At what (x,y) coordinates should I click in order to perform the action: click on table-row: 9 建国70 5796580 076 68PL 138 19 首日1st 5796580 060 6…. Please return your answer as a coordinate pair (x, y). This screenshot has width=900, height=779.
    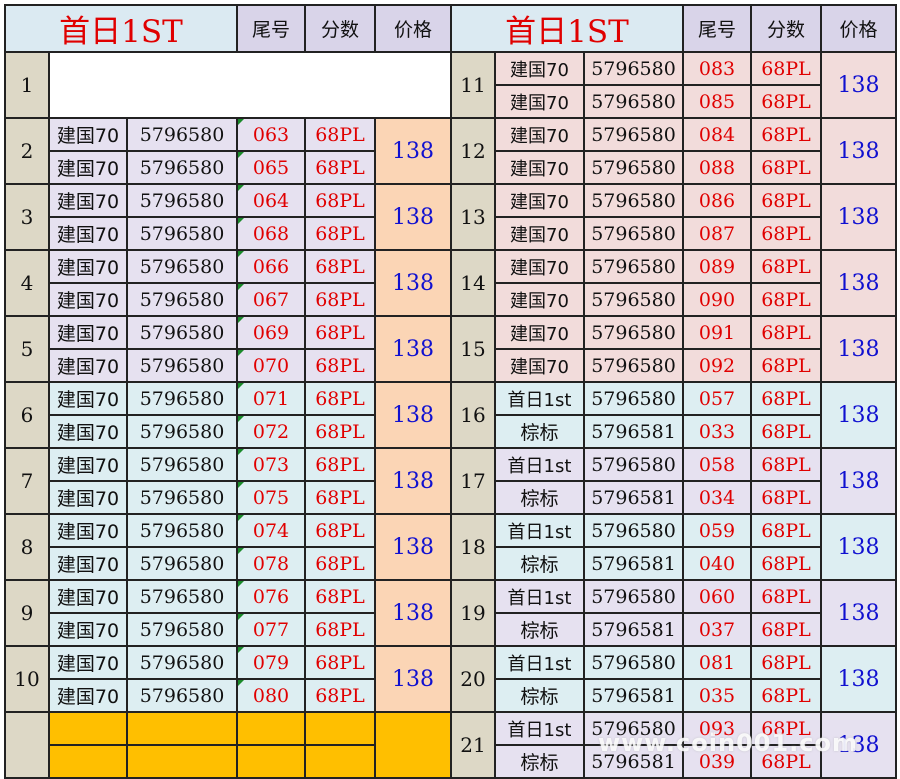
    Looking at the image, I should click on (450, 613).